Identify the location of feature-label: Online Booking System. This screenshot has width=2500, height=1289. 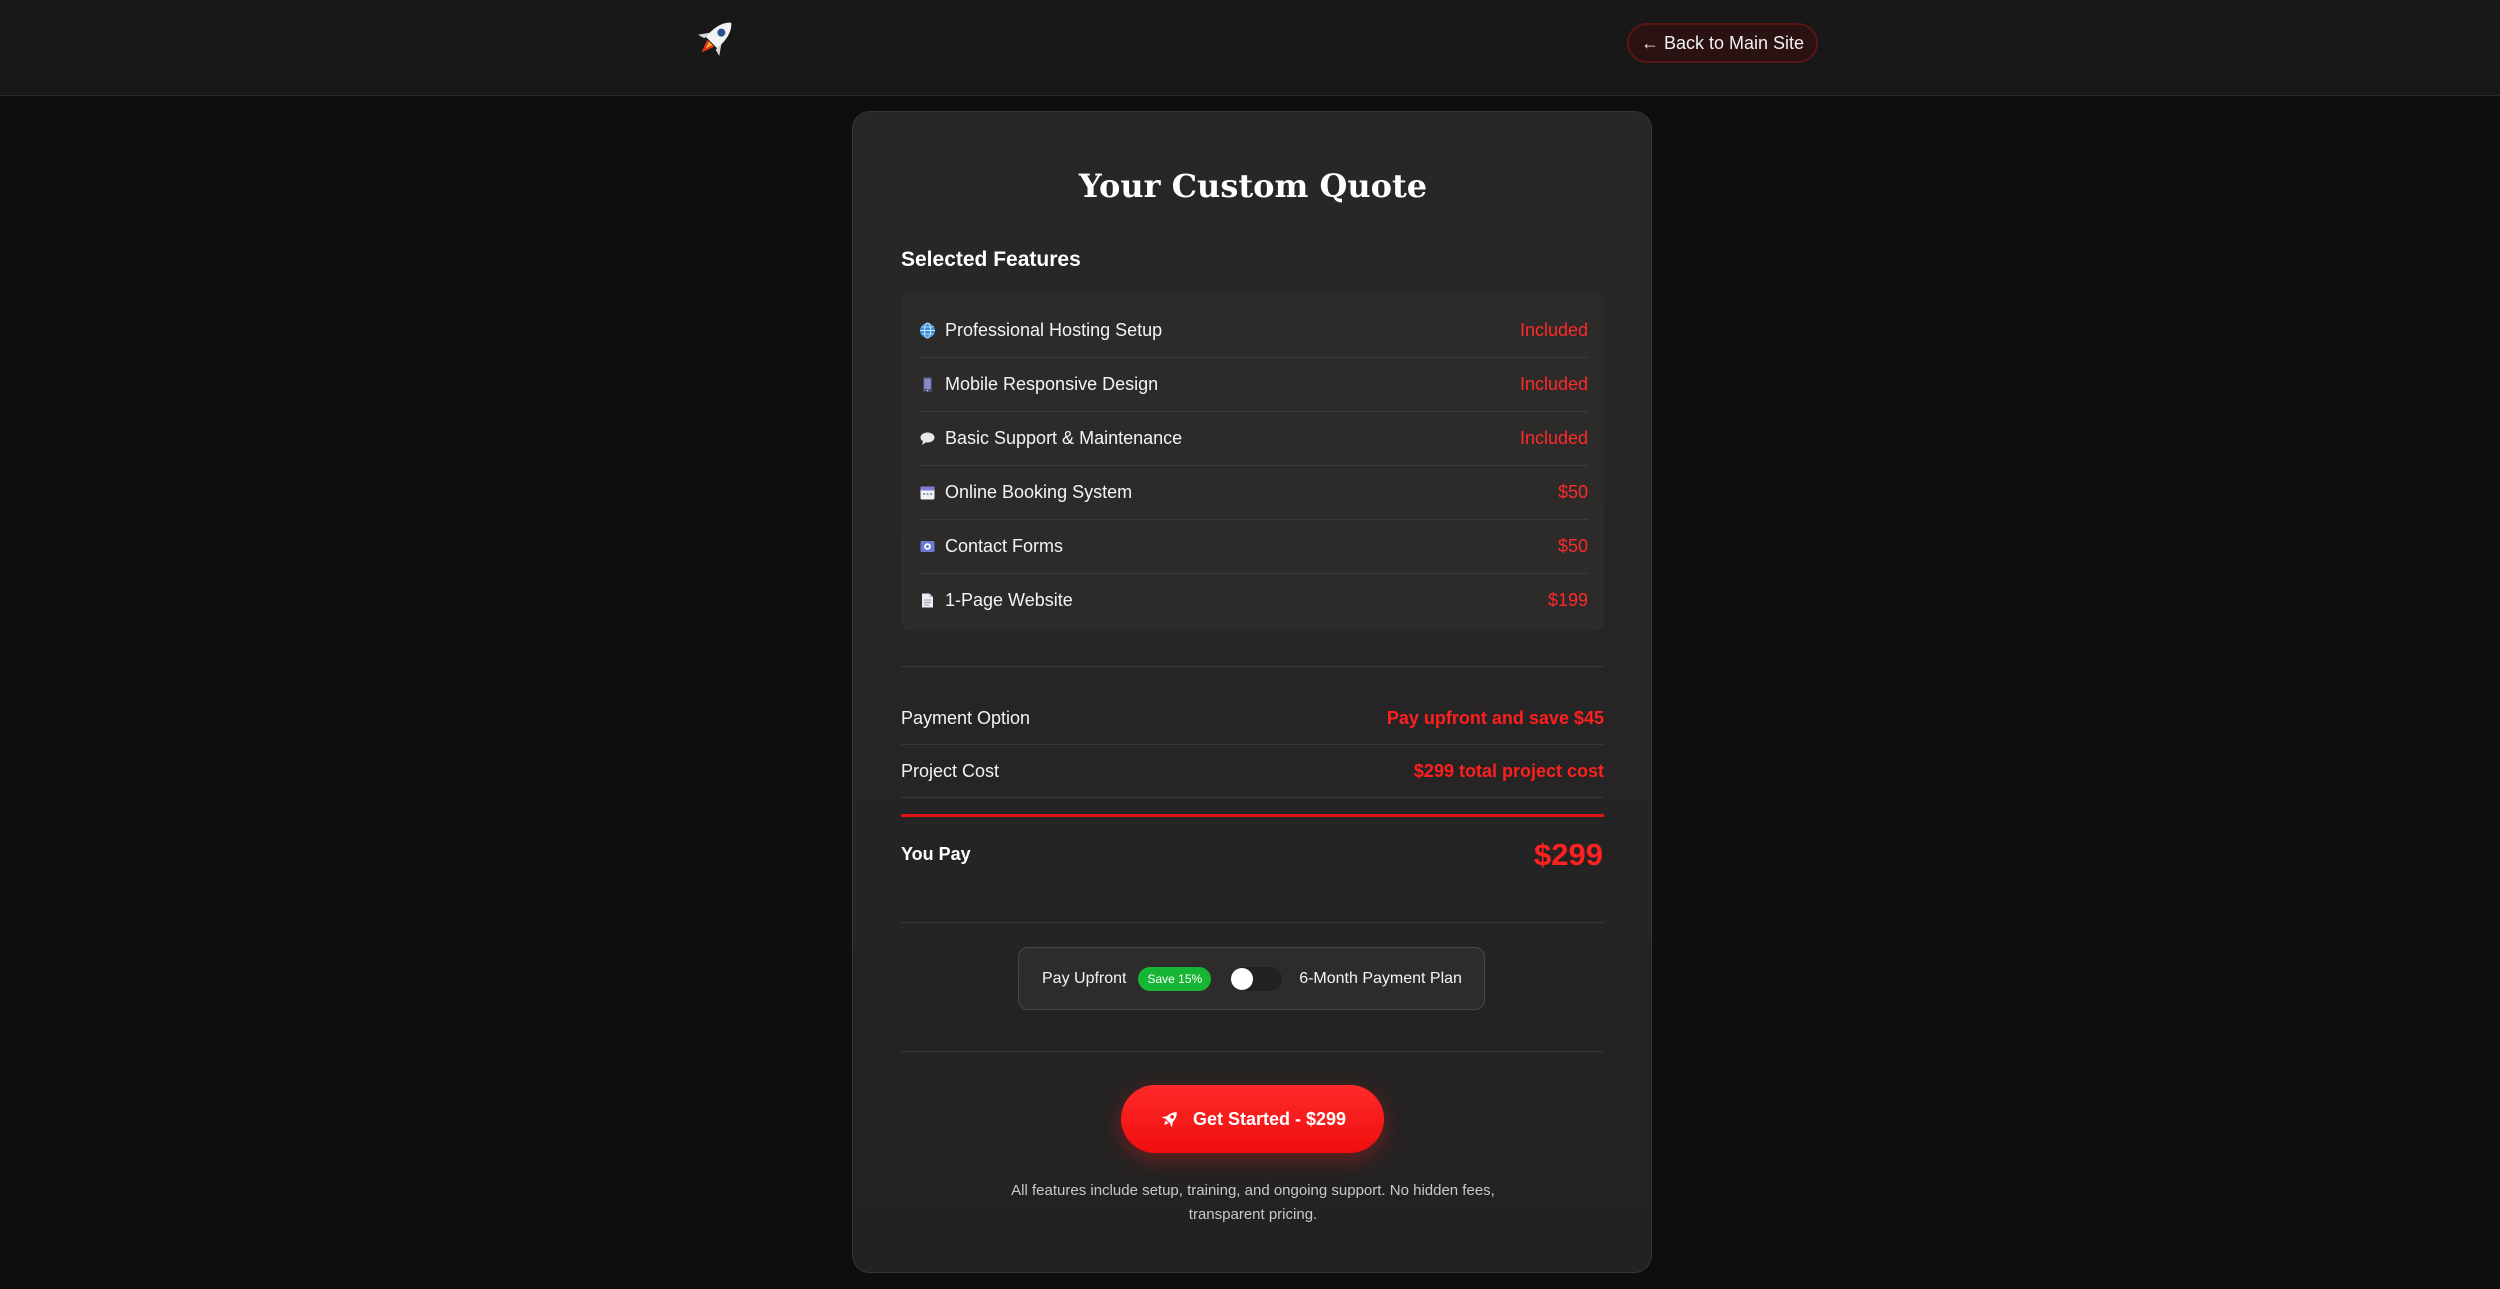
(1039, 492).